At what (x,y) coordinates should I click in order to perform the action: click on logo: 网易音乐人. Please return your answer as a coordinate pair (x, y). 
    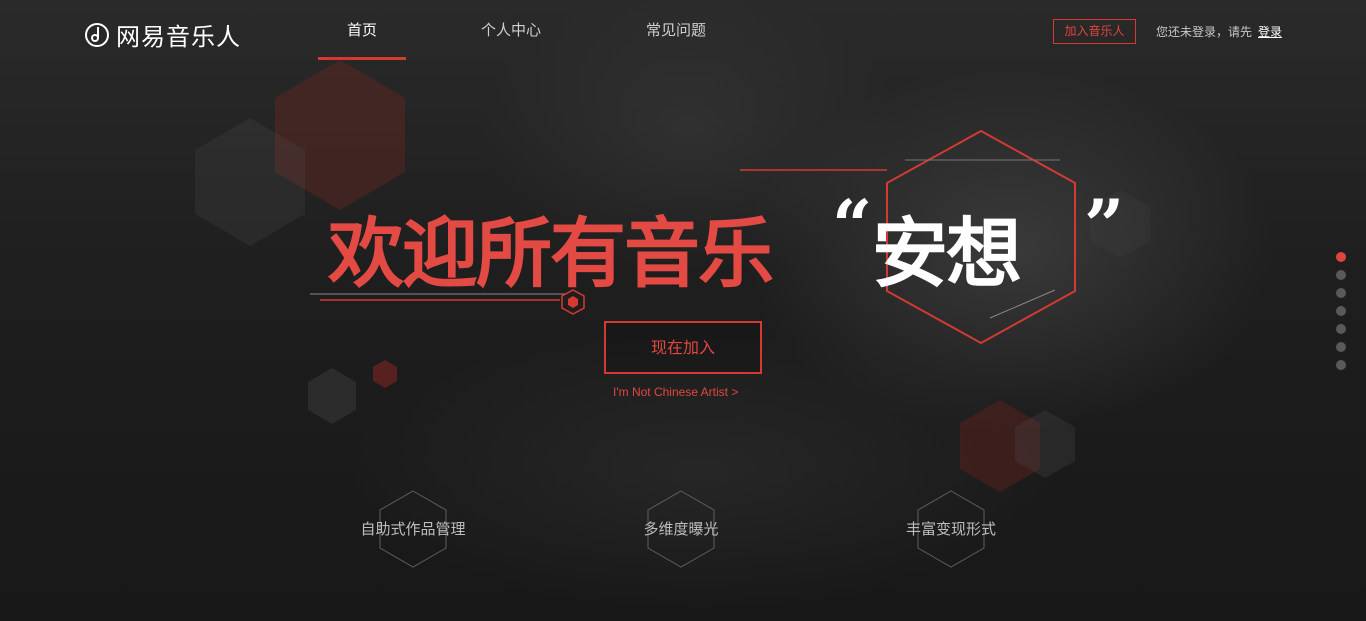
    Looking at the image, I should click on (162, 34).